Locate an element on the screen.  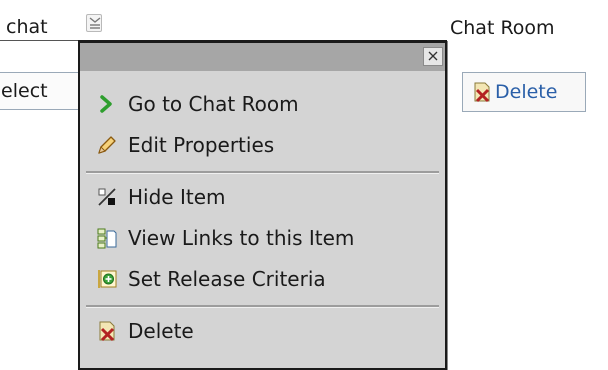
menu-lines-icon is located at coordinates (95, 23).